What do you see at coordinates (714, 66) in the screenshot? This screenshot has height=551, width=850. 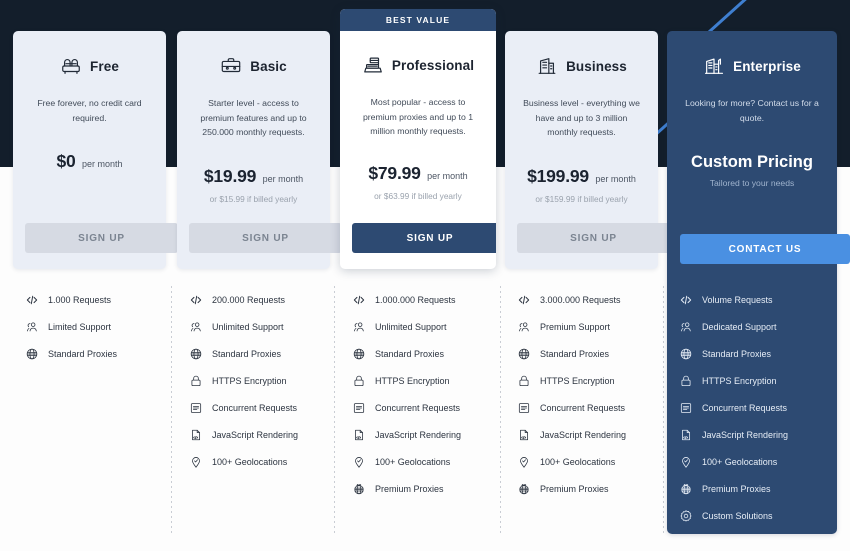 I see `enterprise-building-icon` at bounding box center [714, 66].